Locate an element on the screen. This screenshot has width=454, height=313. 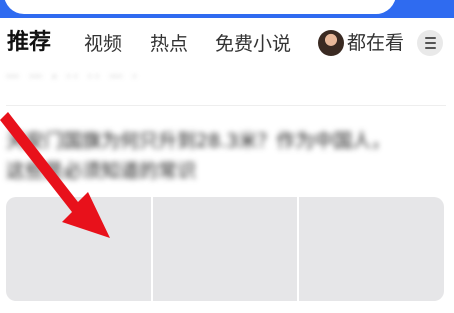
tab-hot: 热点 is located at coordinates (169, 44).